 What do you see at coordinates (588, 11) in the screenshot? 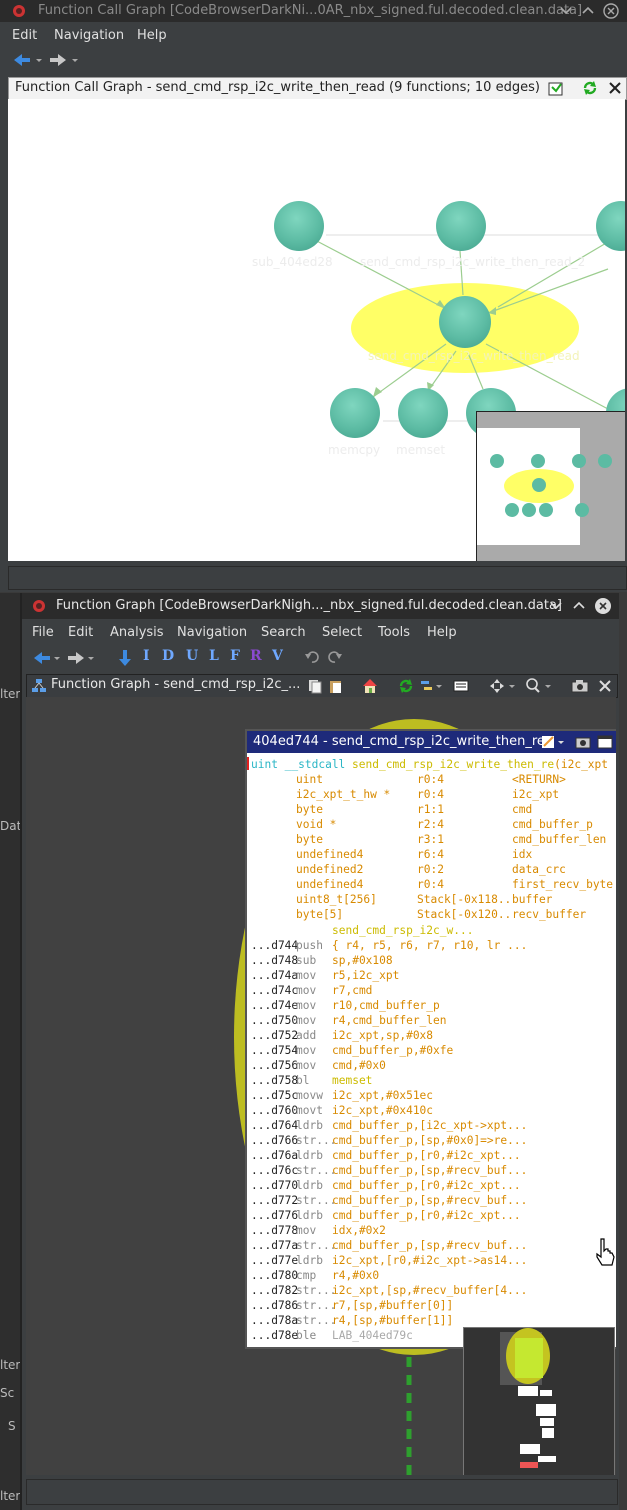
I see `maximize-icon` at bounding box center [588, 11].